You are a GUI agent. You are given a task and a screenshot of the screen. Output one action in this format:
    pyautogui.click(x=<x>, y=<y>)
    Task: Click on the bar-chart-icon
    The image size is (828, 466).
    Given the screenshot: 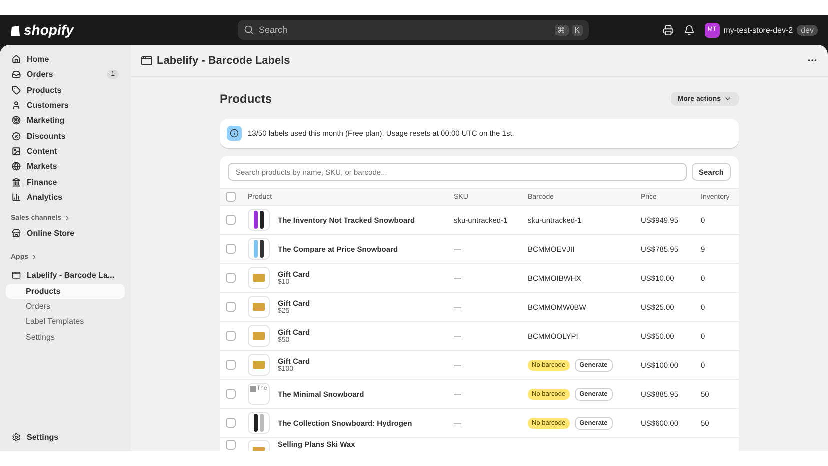 What is the action you would take?
    pyautogui.click(x=16, y=197)
    